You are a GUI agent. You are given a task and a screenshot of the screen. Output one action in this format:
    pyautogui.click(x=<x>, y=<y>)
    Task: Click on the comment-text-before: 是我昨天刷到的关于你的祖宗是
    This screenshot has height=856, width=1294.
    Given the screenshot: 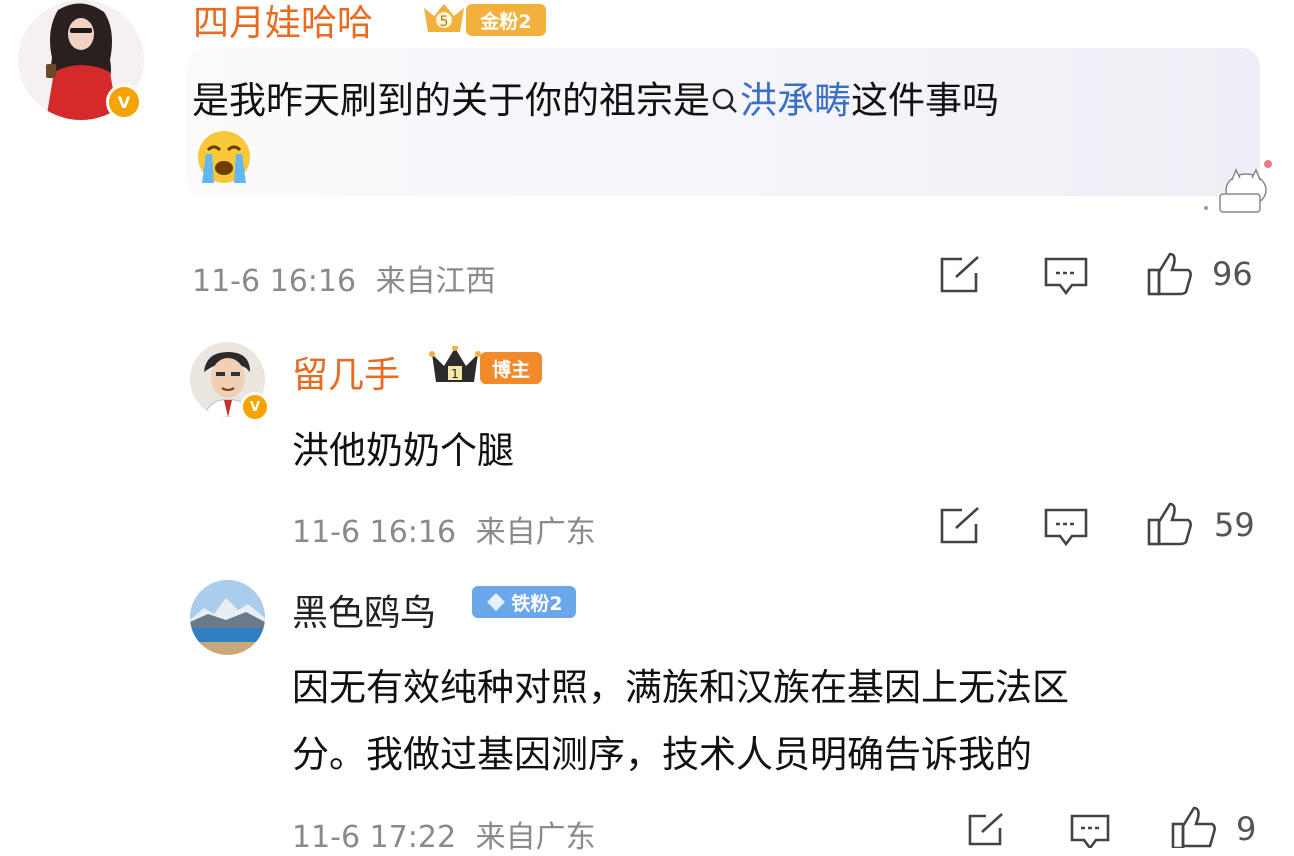 What is the action you would take?
    pyautogui.click(x=451, y=100)
    